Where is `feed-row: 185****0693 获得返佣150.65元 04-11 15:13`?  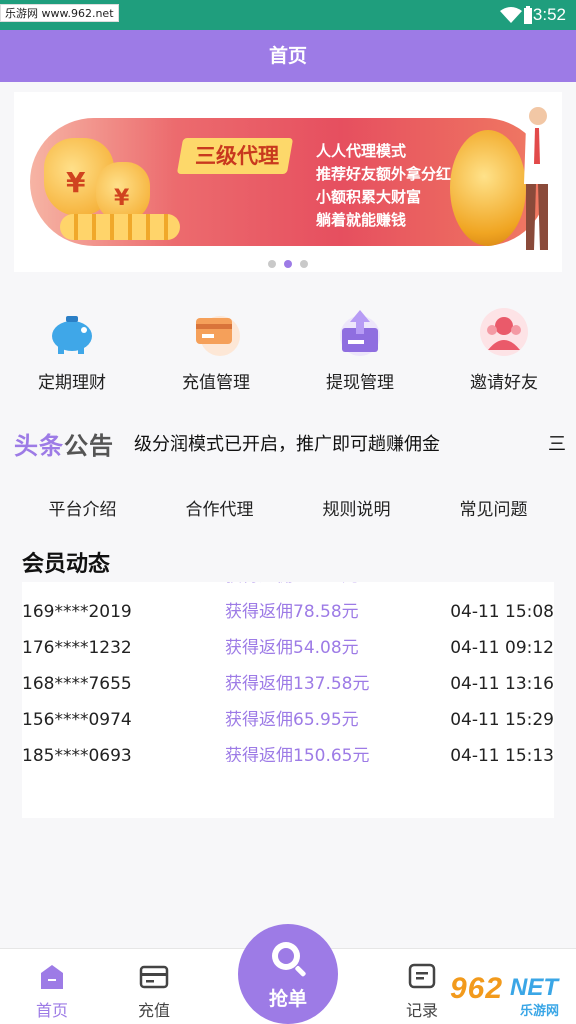 feed-row: 185****0693 获得返佣150.65元 04-11 15:13 is located at coordinates (288, 750).